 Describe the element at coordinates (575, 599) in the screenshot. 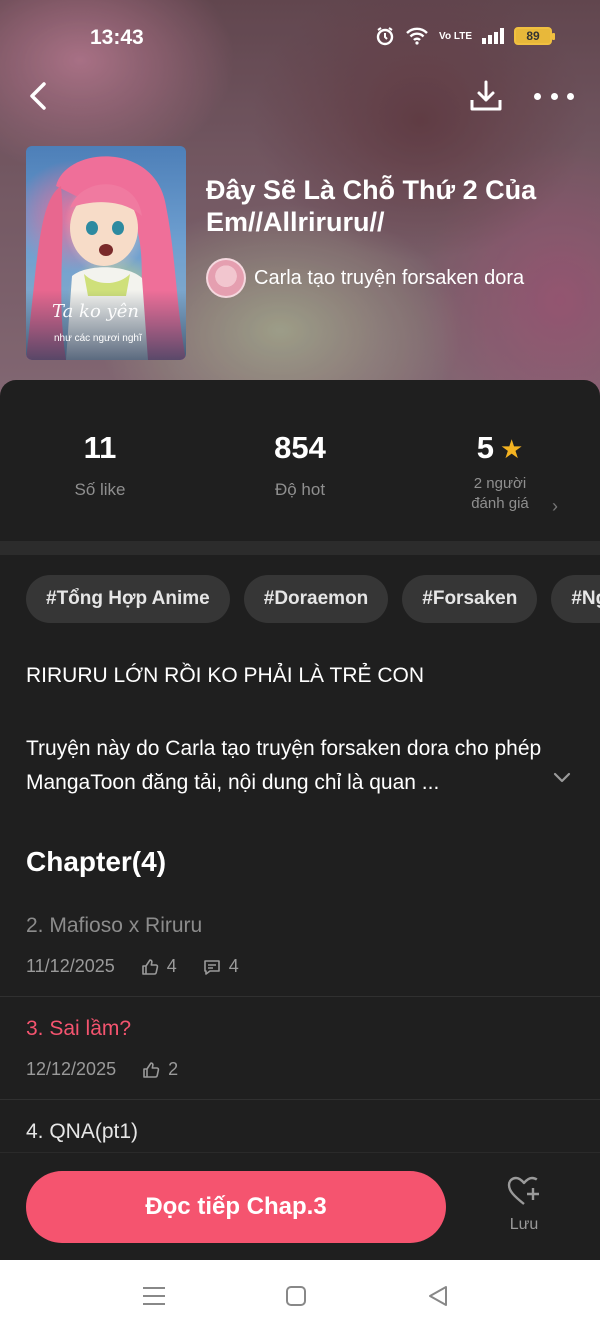

I see `tag-item: #Ng` at that location.